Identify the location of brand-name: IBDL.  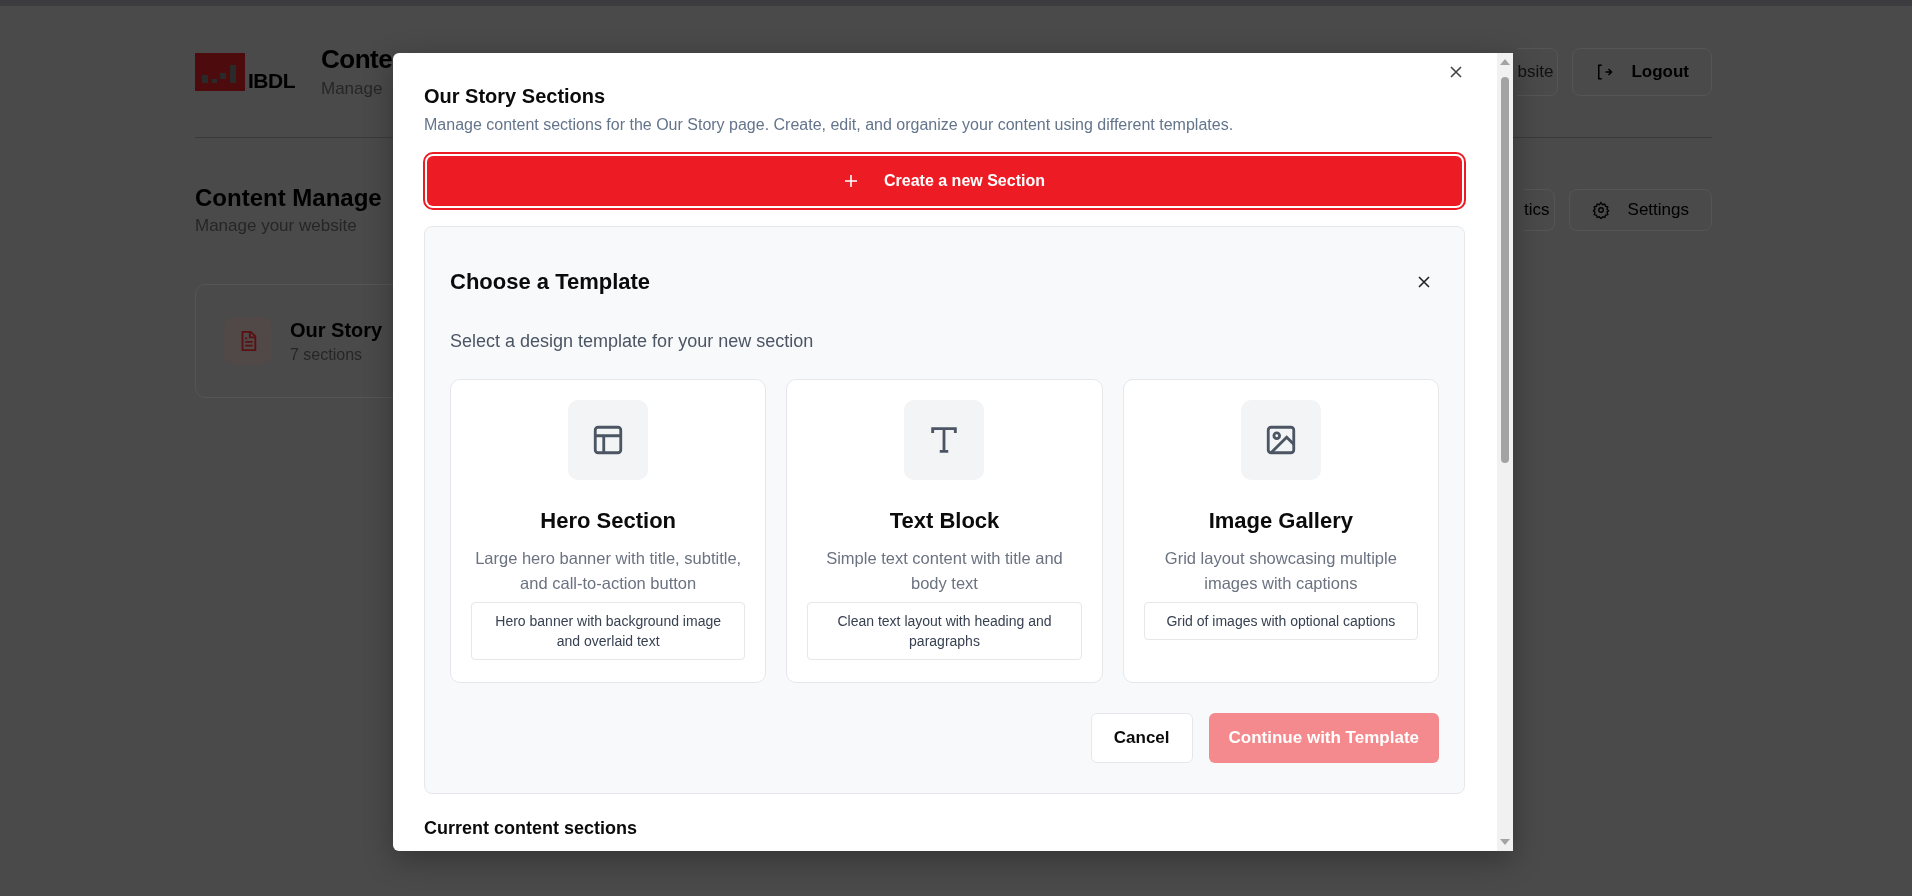
(271, 80).